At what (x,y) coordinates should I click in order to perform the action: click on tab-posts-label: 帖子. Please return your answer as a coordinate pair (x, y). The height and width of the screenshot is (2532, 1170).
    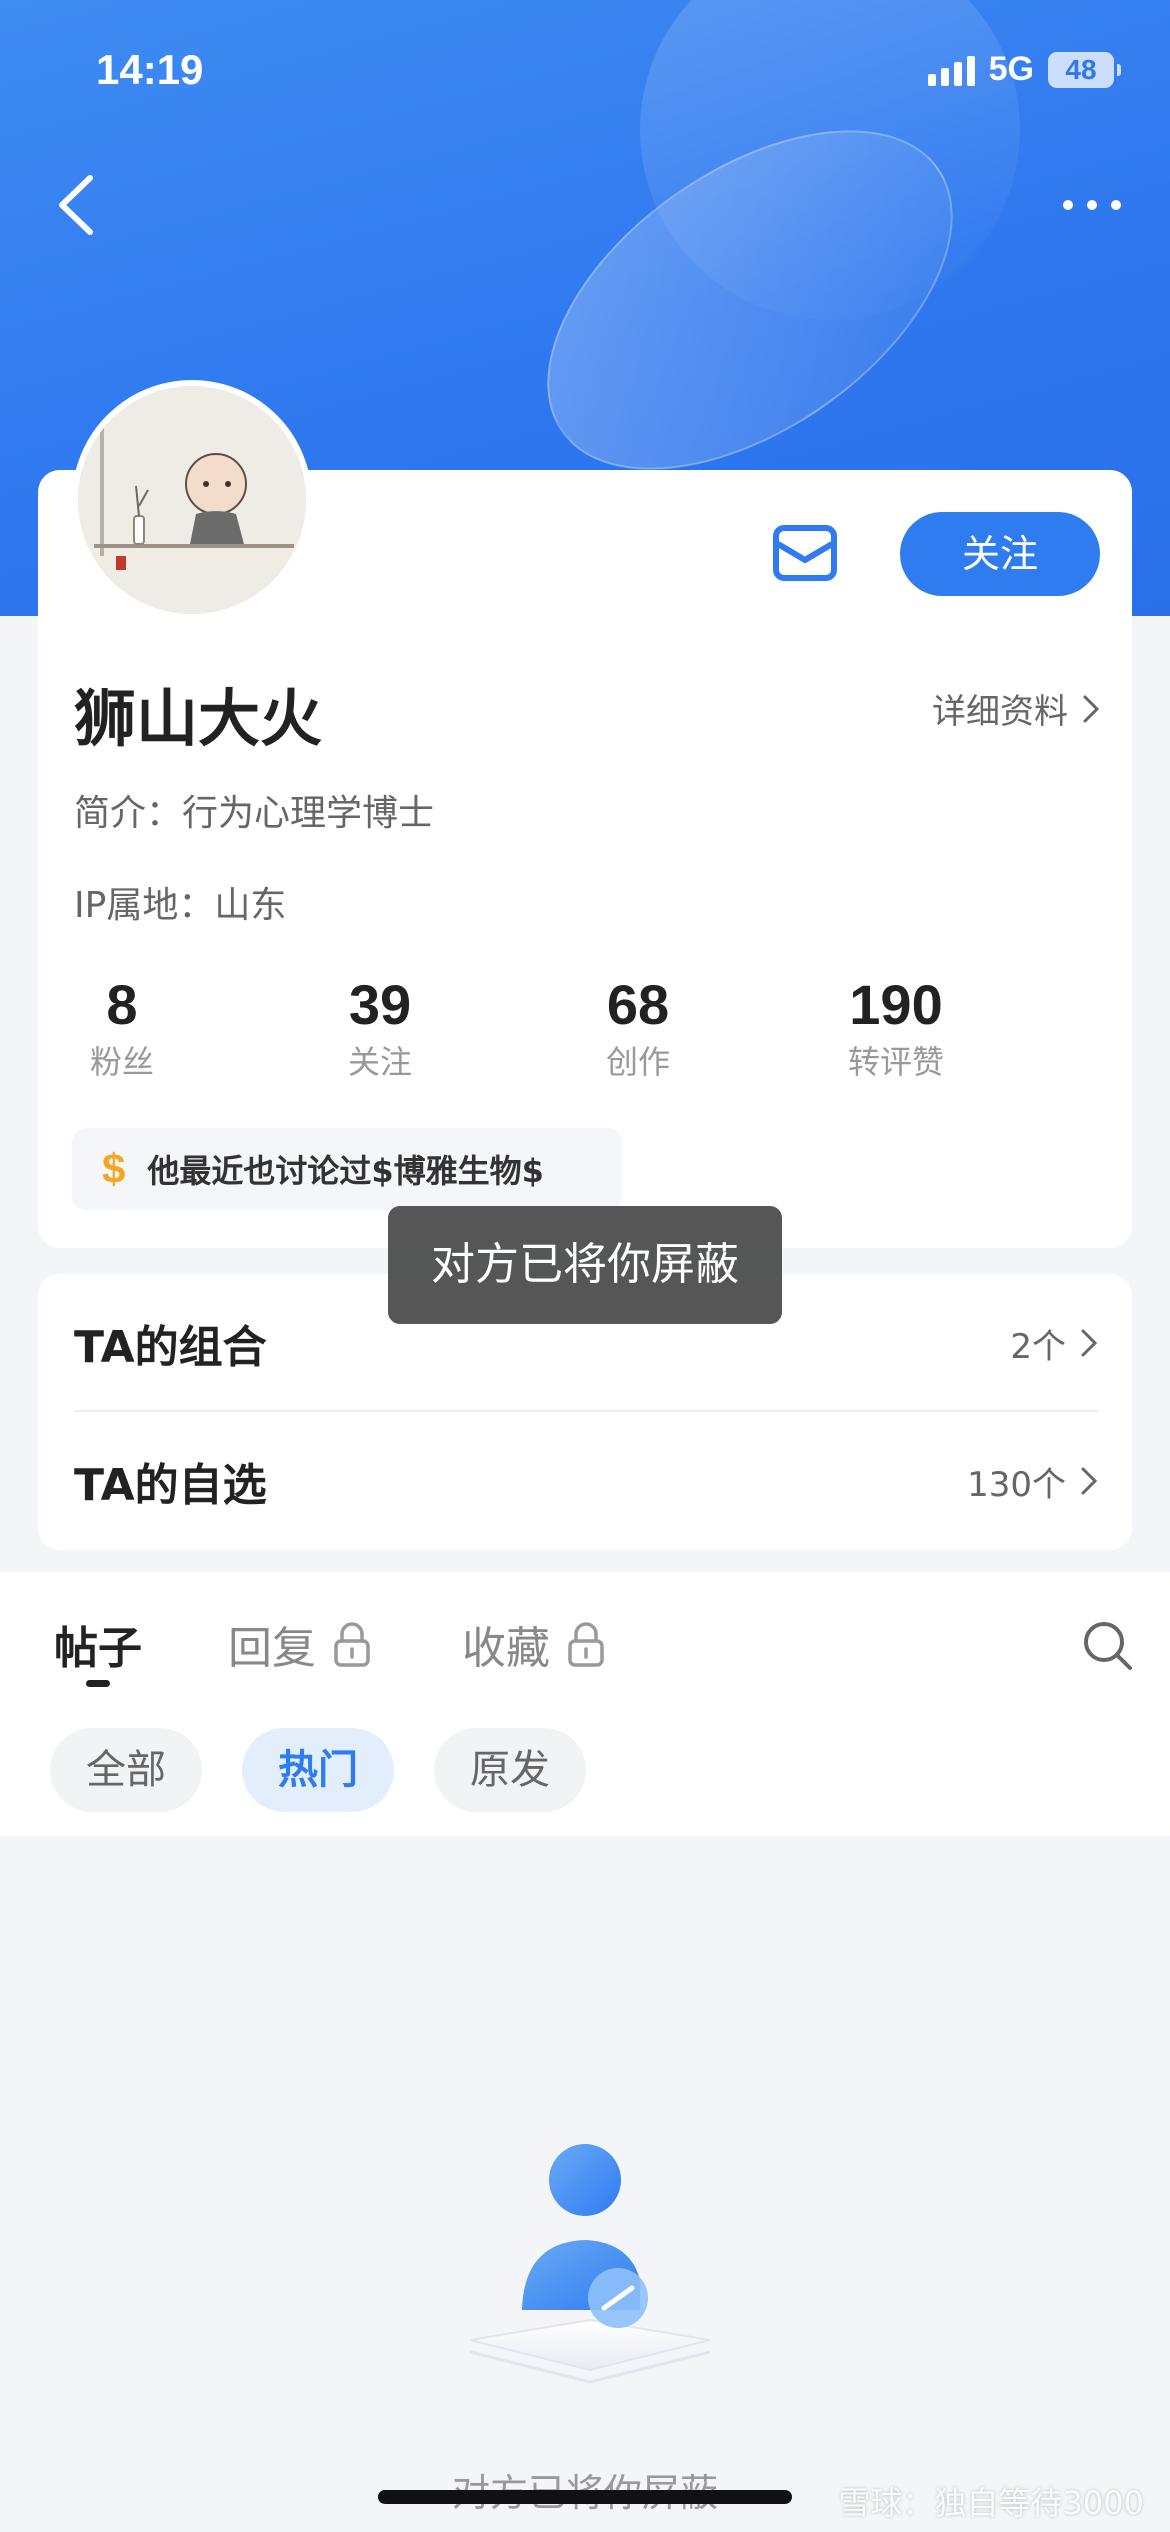
    Looking at the image, I should click on (98, 1648).